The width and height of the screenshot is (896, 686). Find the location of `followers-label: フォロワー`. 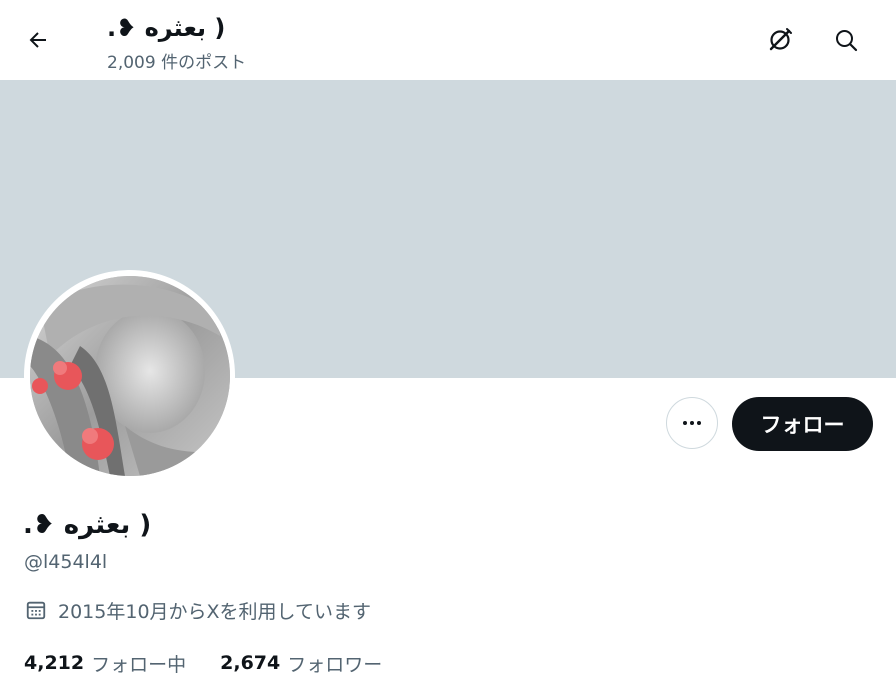

followers-label: フォロワー is located at coordinates (335, 664).